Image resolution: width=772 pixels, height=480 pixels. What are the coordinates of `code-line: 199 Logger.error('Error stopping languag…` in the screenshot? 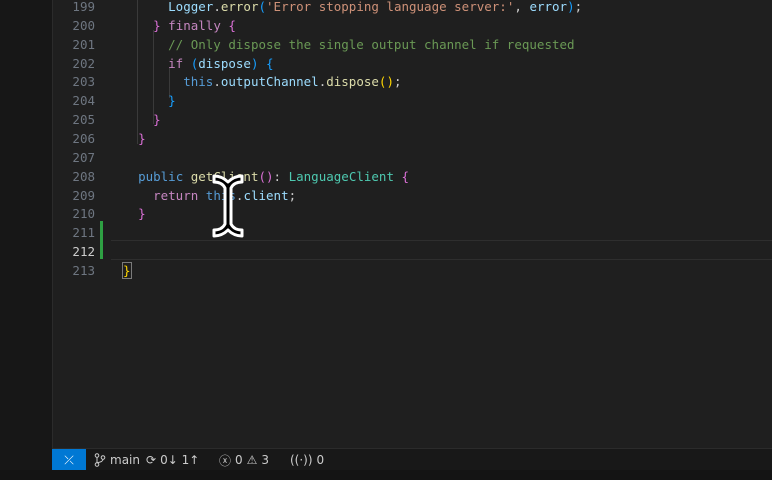 It's located at (412, 8).